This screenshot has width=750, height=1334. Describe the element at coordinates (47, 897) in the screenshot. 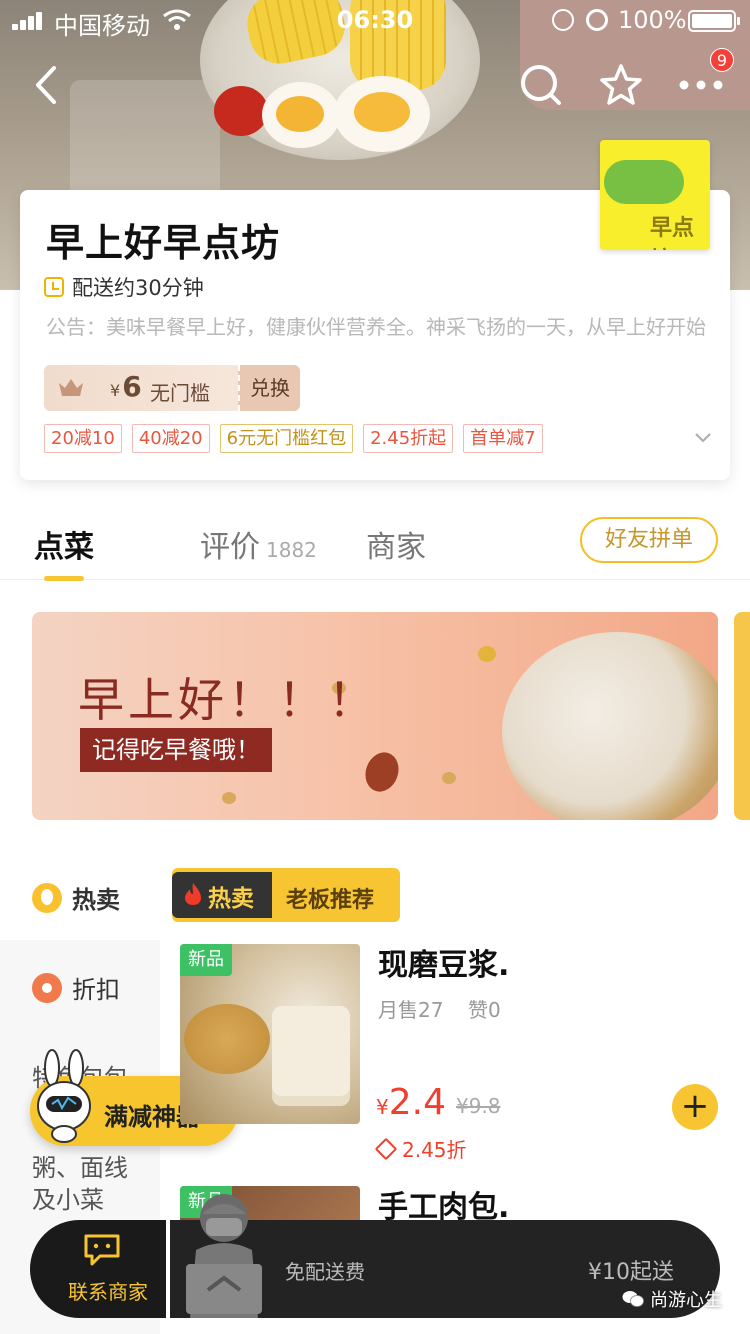

I see `flame-icon` at that location.